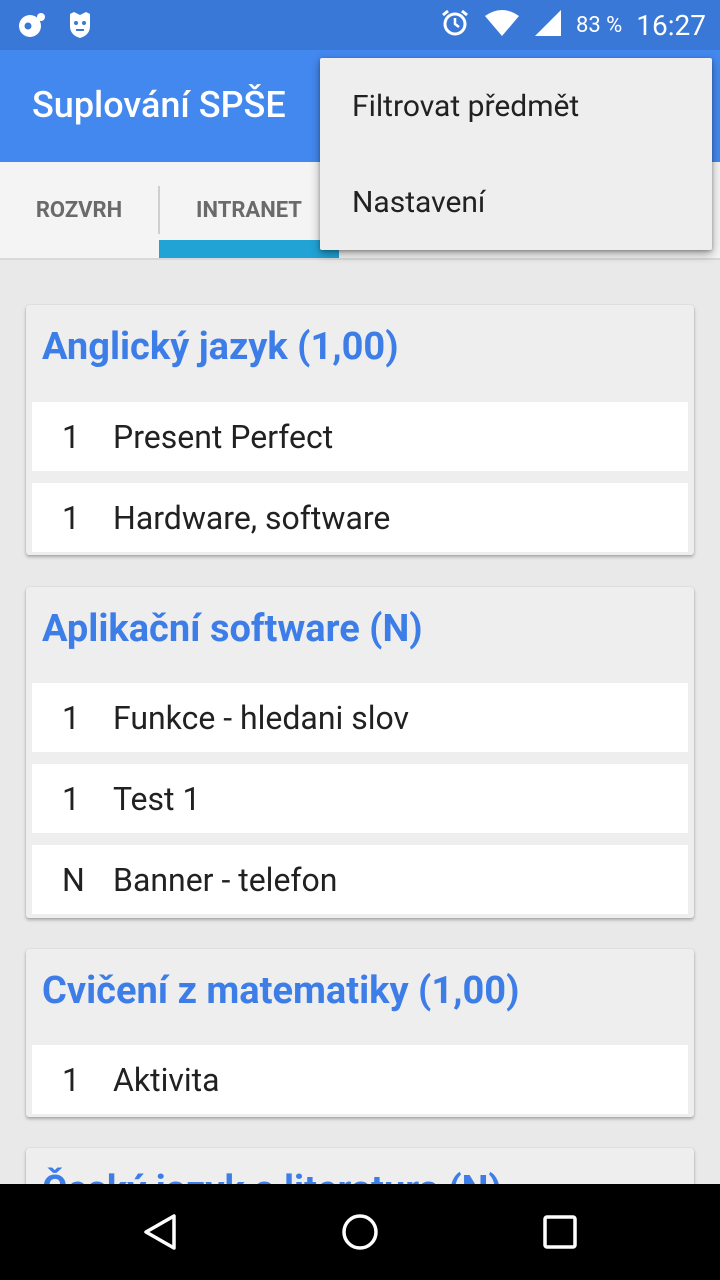 This screenshot has width=720, height=1280. Describe the element at coordinates (252, 517) in the screenshot. I see `grade-label: Hardware, software` at that location.